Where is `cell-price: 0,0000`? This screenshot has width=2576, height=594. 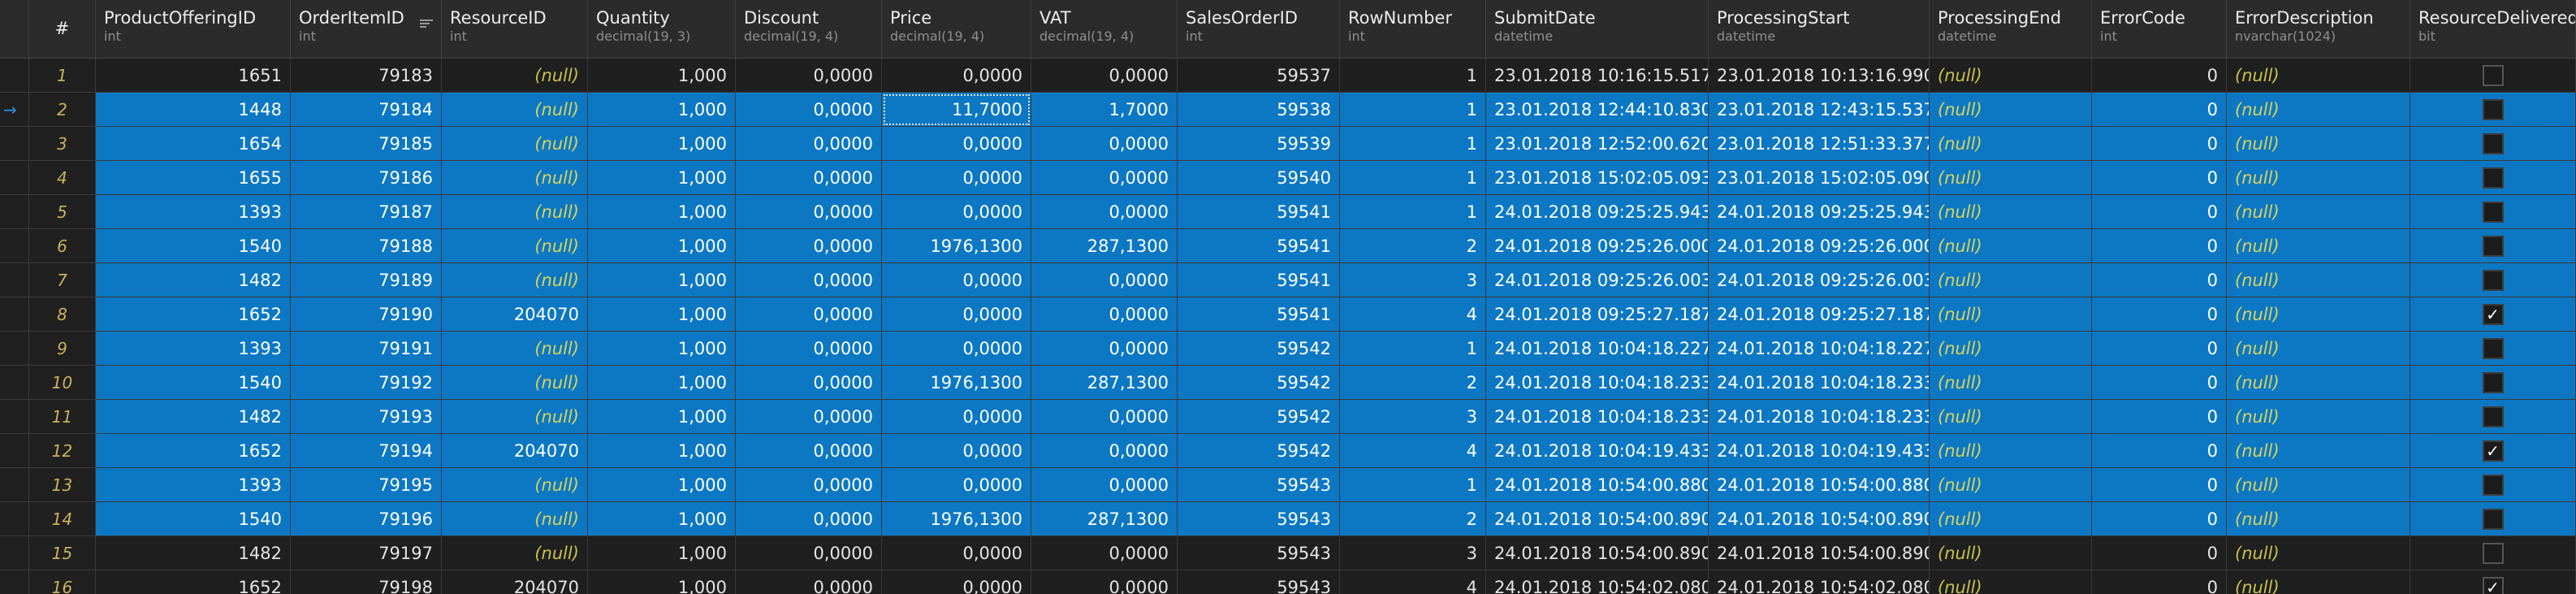 cell-price: 0,0000 is located at coordinates (957, 178).